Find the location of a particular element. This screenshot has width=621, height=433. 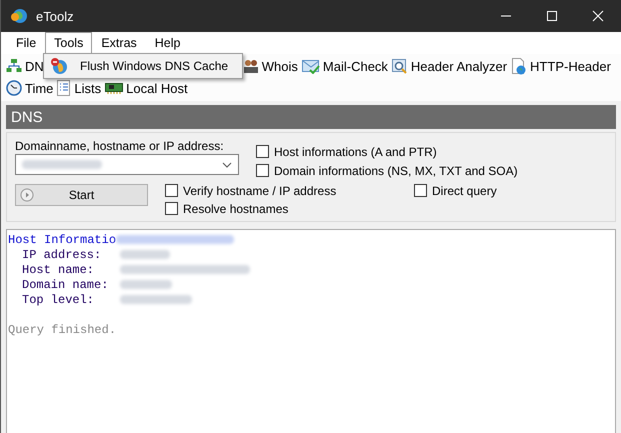

magnifier-icon is located at coordinates (400, 66).